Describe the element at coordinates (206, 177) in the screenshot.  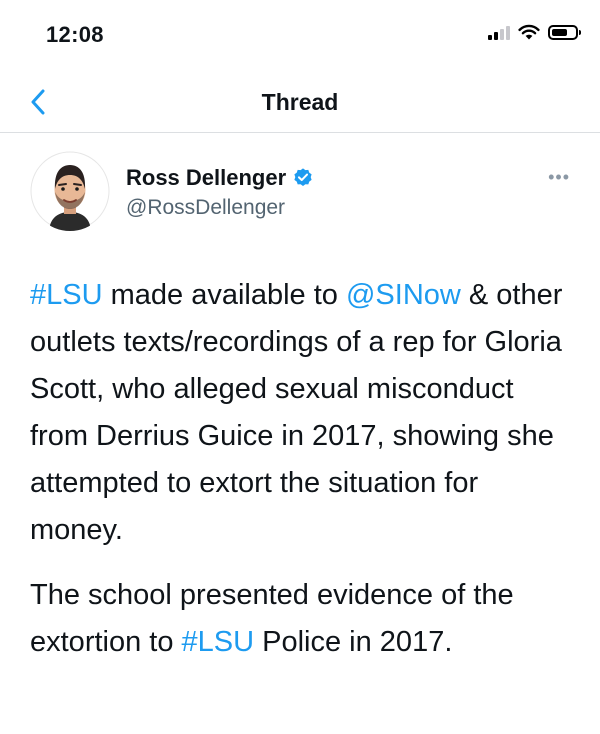
I see `author-name: Ross Dellenger` at that location.